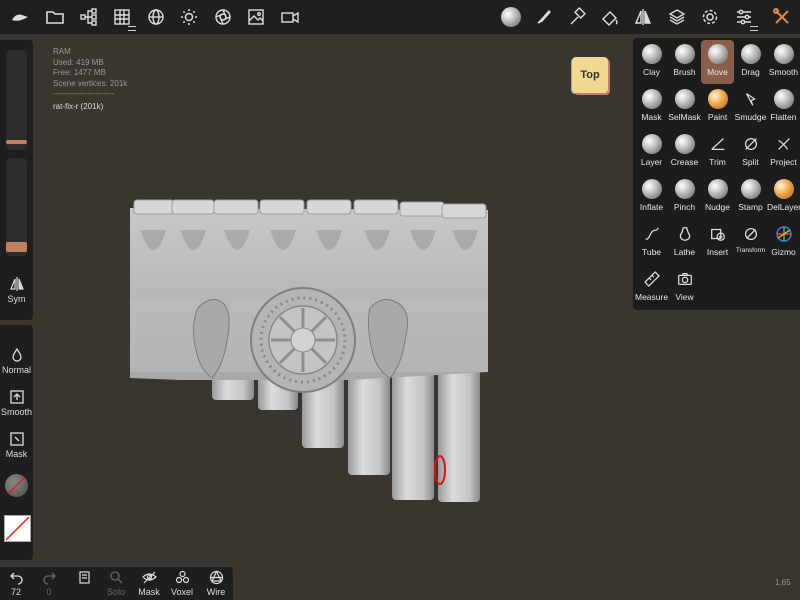 Image resolution: width=800 pixels, height=600 pixels. What do you see at coordinates (750, 207) in the screenshot?
I see `tool-label: Stamp` at bounding box center [750, 207].